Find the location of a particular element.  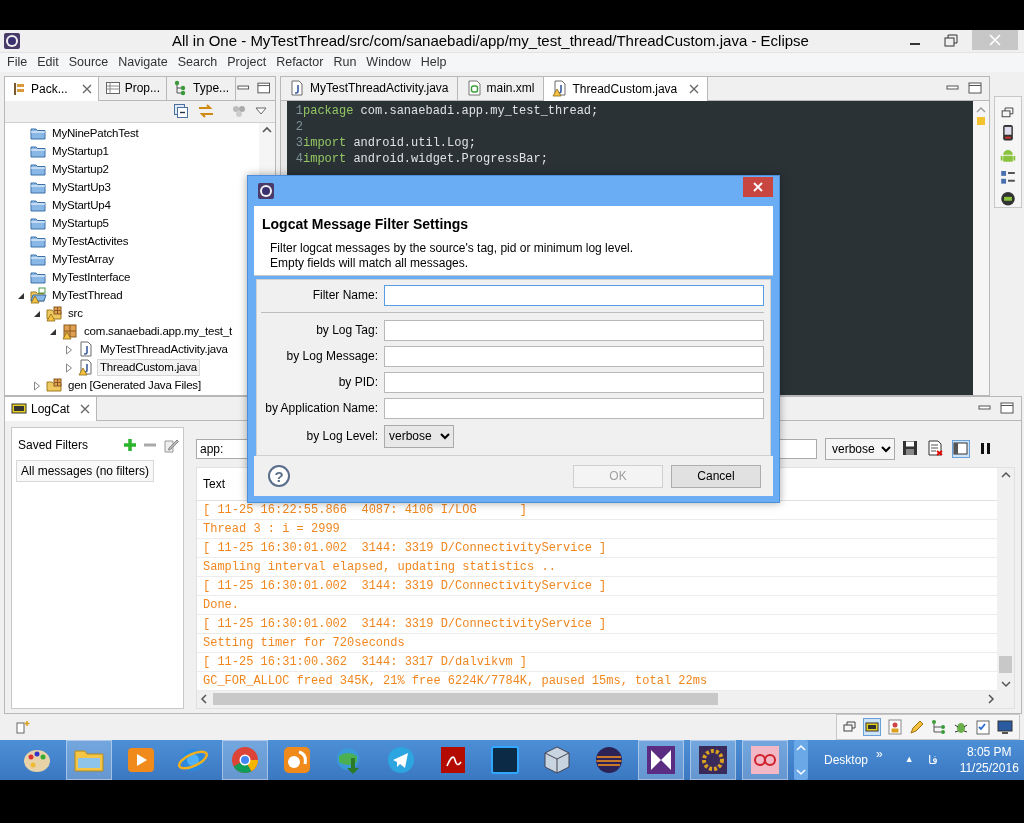

language-indicator: فا is located at coordinates (932, 759).